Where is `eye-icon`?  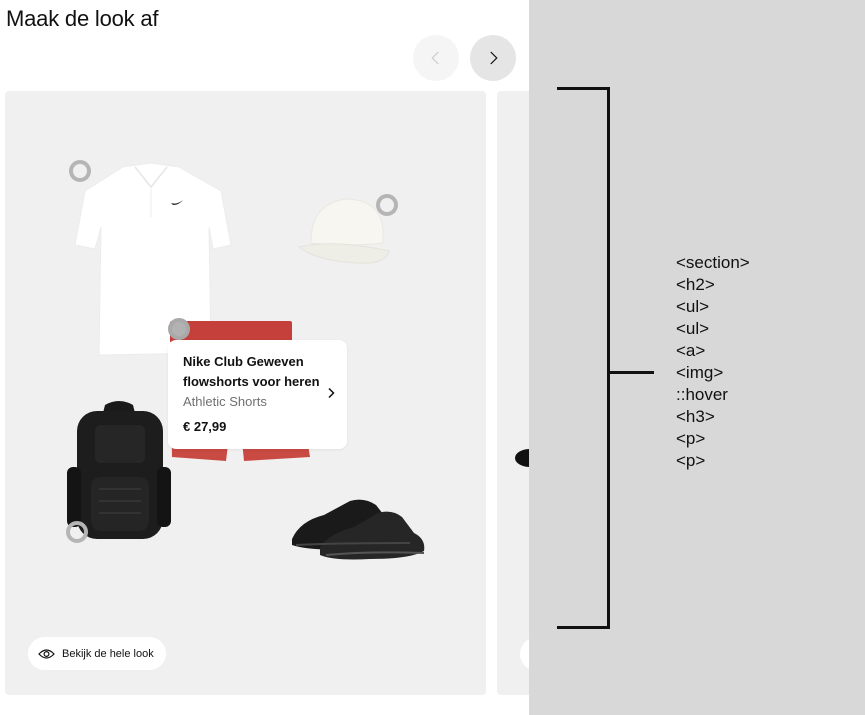 eye-icon is located at coordinates (46, 653).